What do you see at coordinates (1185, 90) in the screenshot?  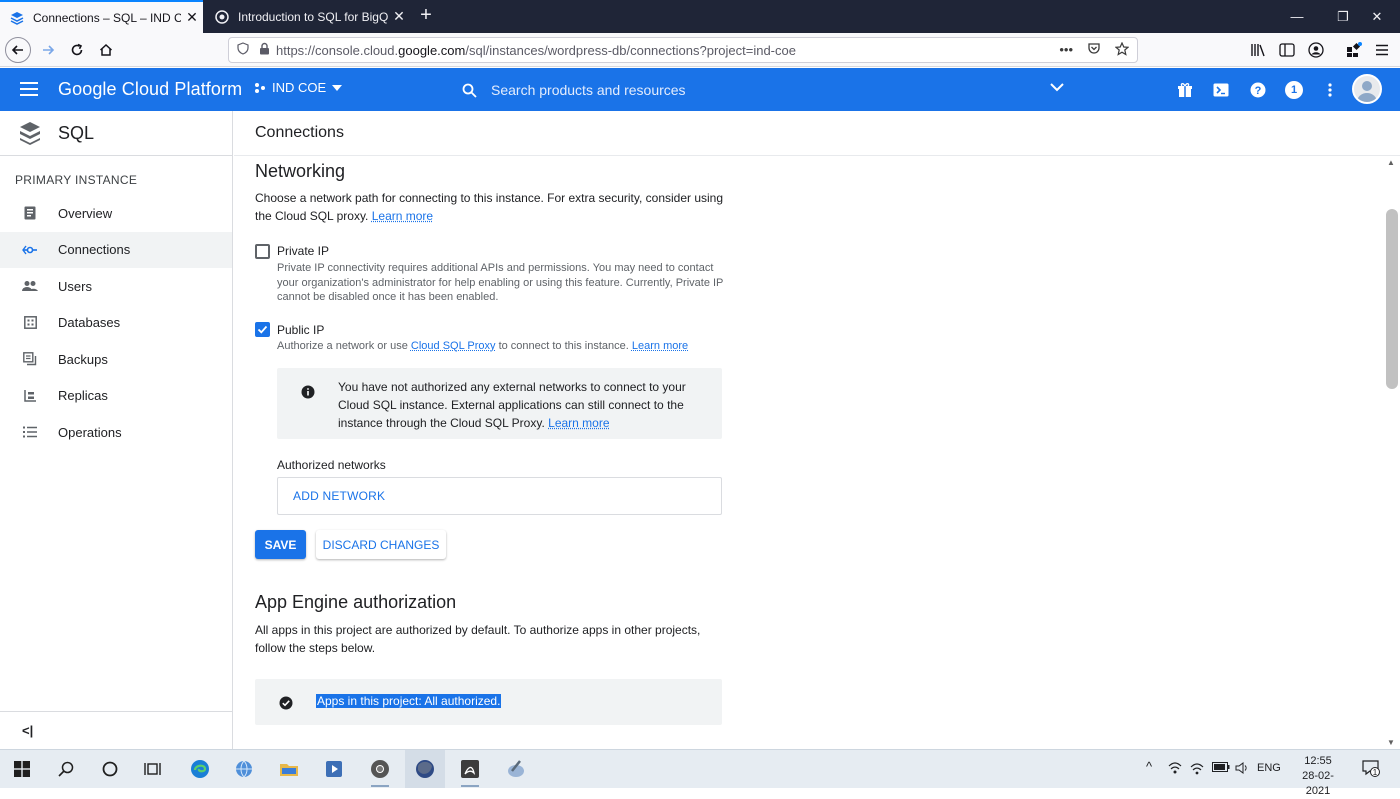 I see `gift-icon` at bounding box center [1185, 90].